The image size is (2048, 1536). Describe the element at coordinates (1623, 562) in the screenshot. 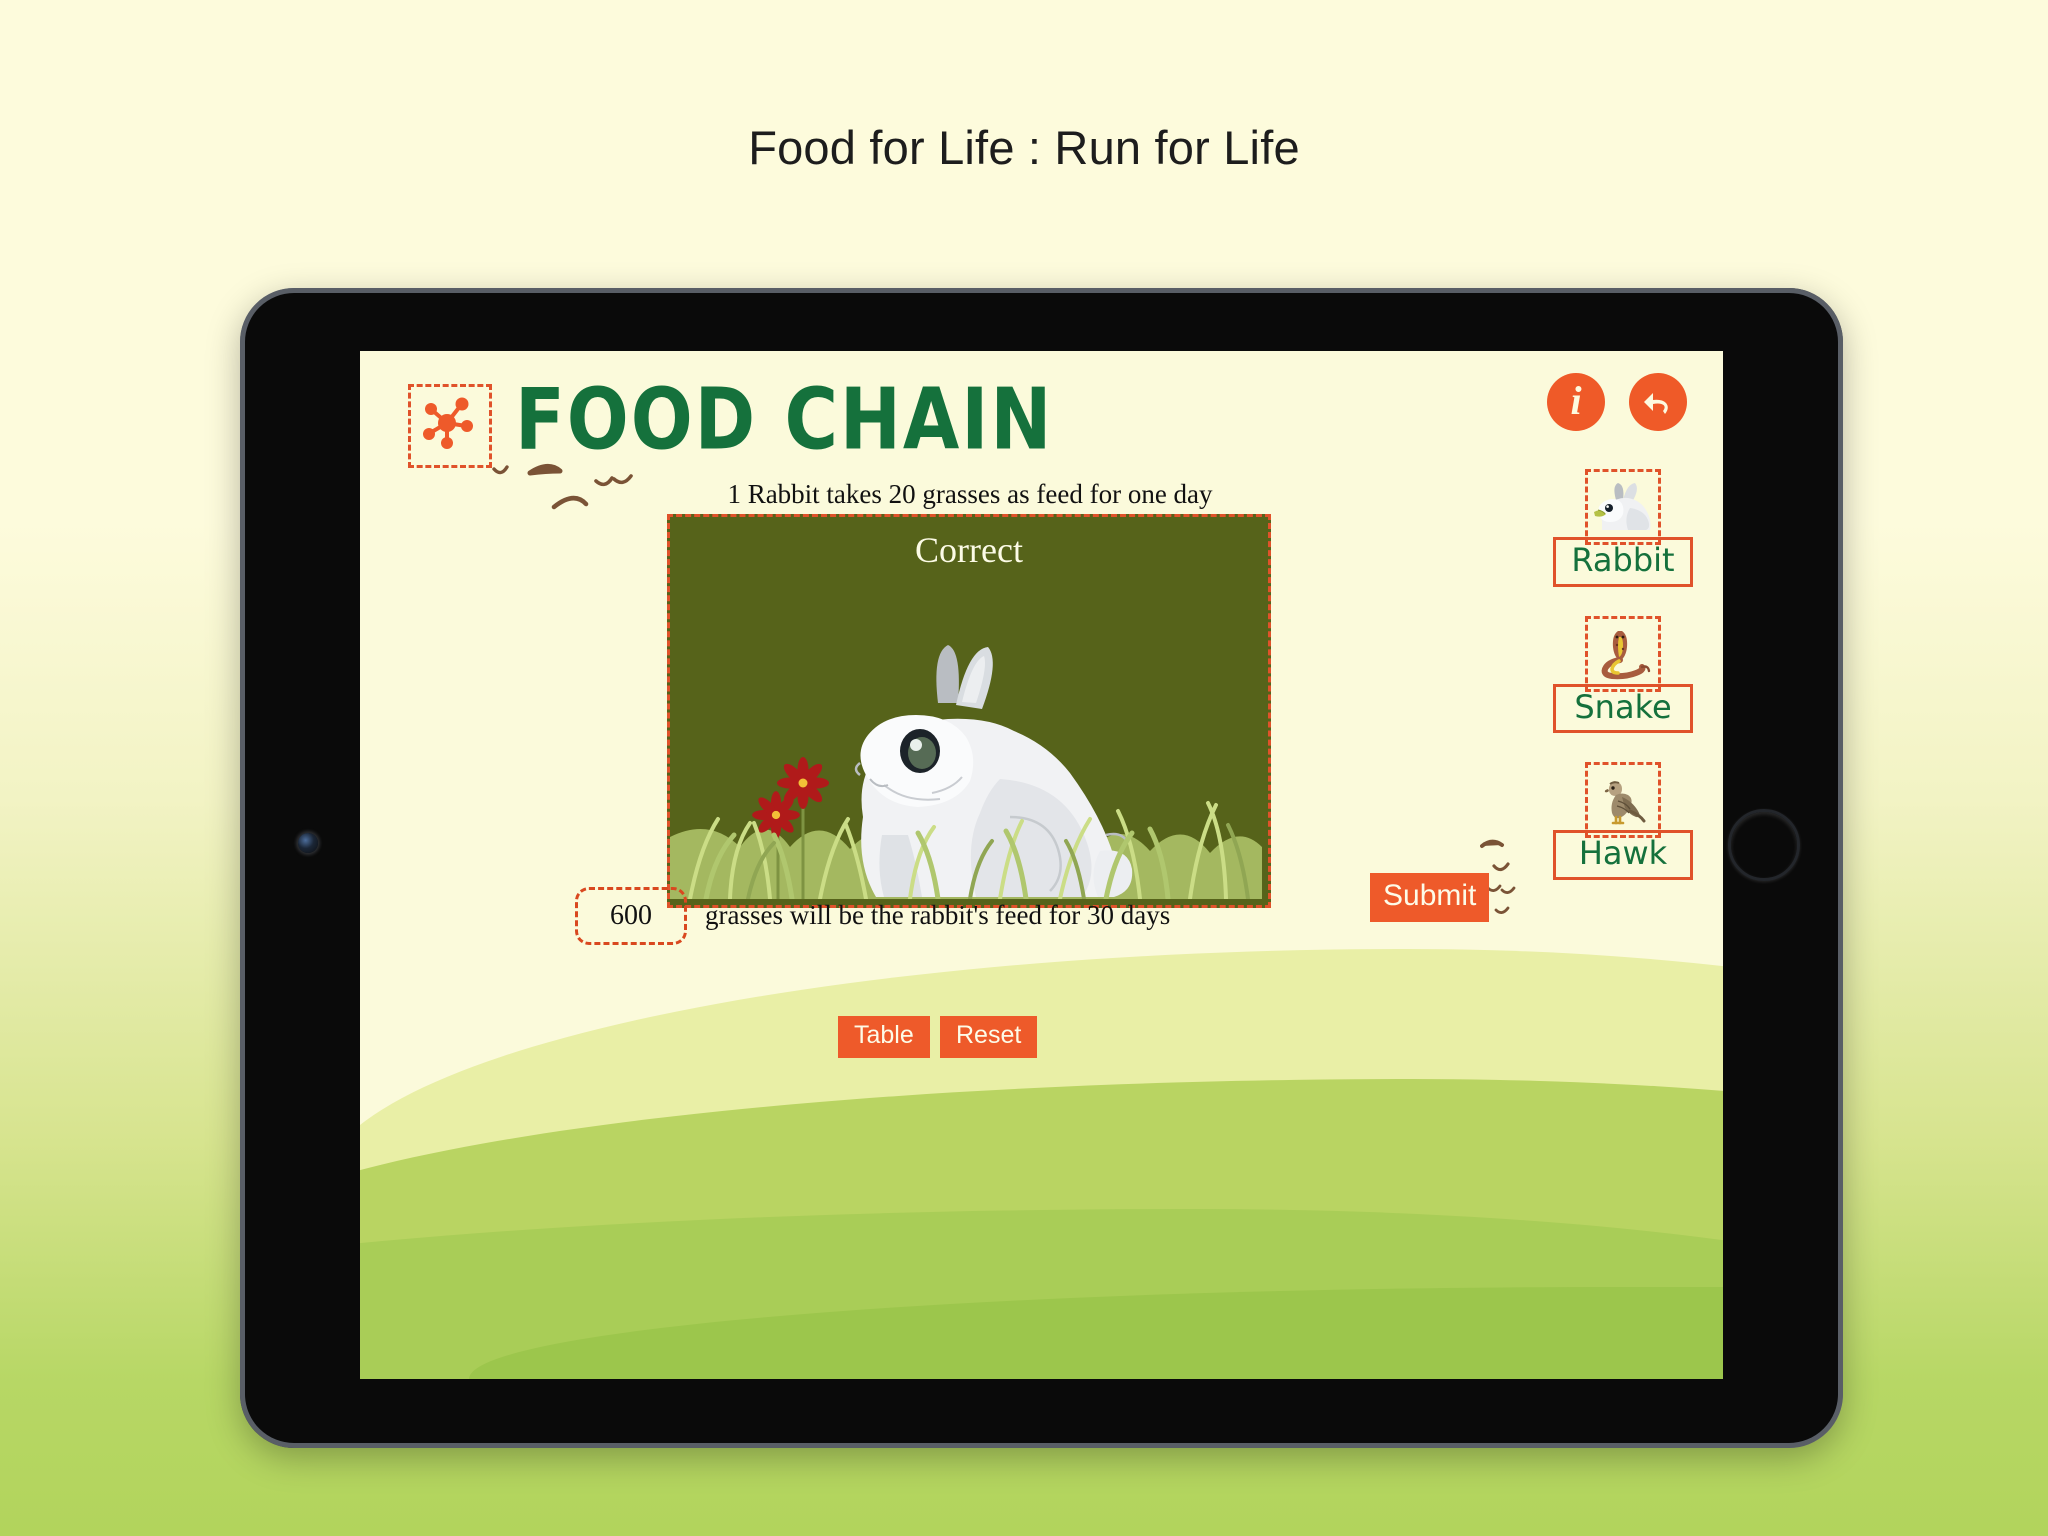

I see `palette-label-rabbit: Rabbit` at that location.